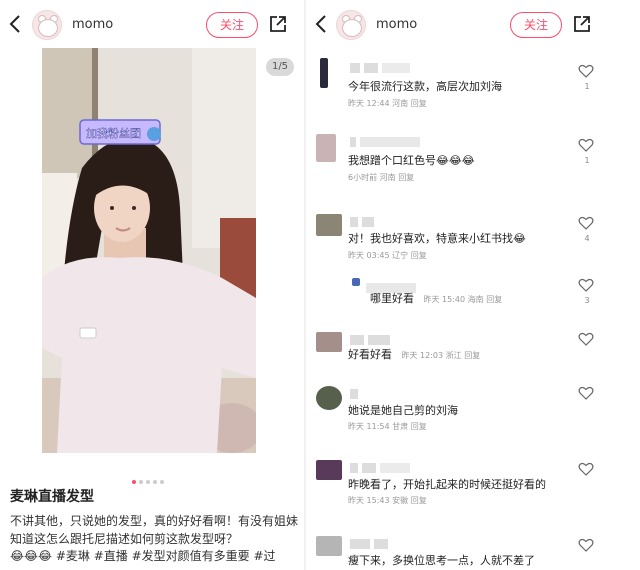 The width and height of the screenshot is (640, 570). I want to click on page-indicator: 1/5, so click(280, 67).